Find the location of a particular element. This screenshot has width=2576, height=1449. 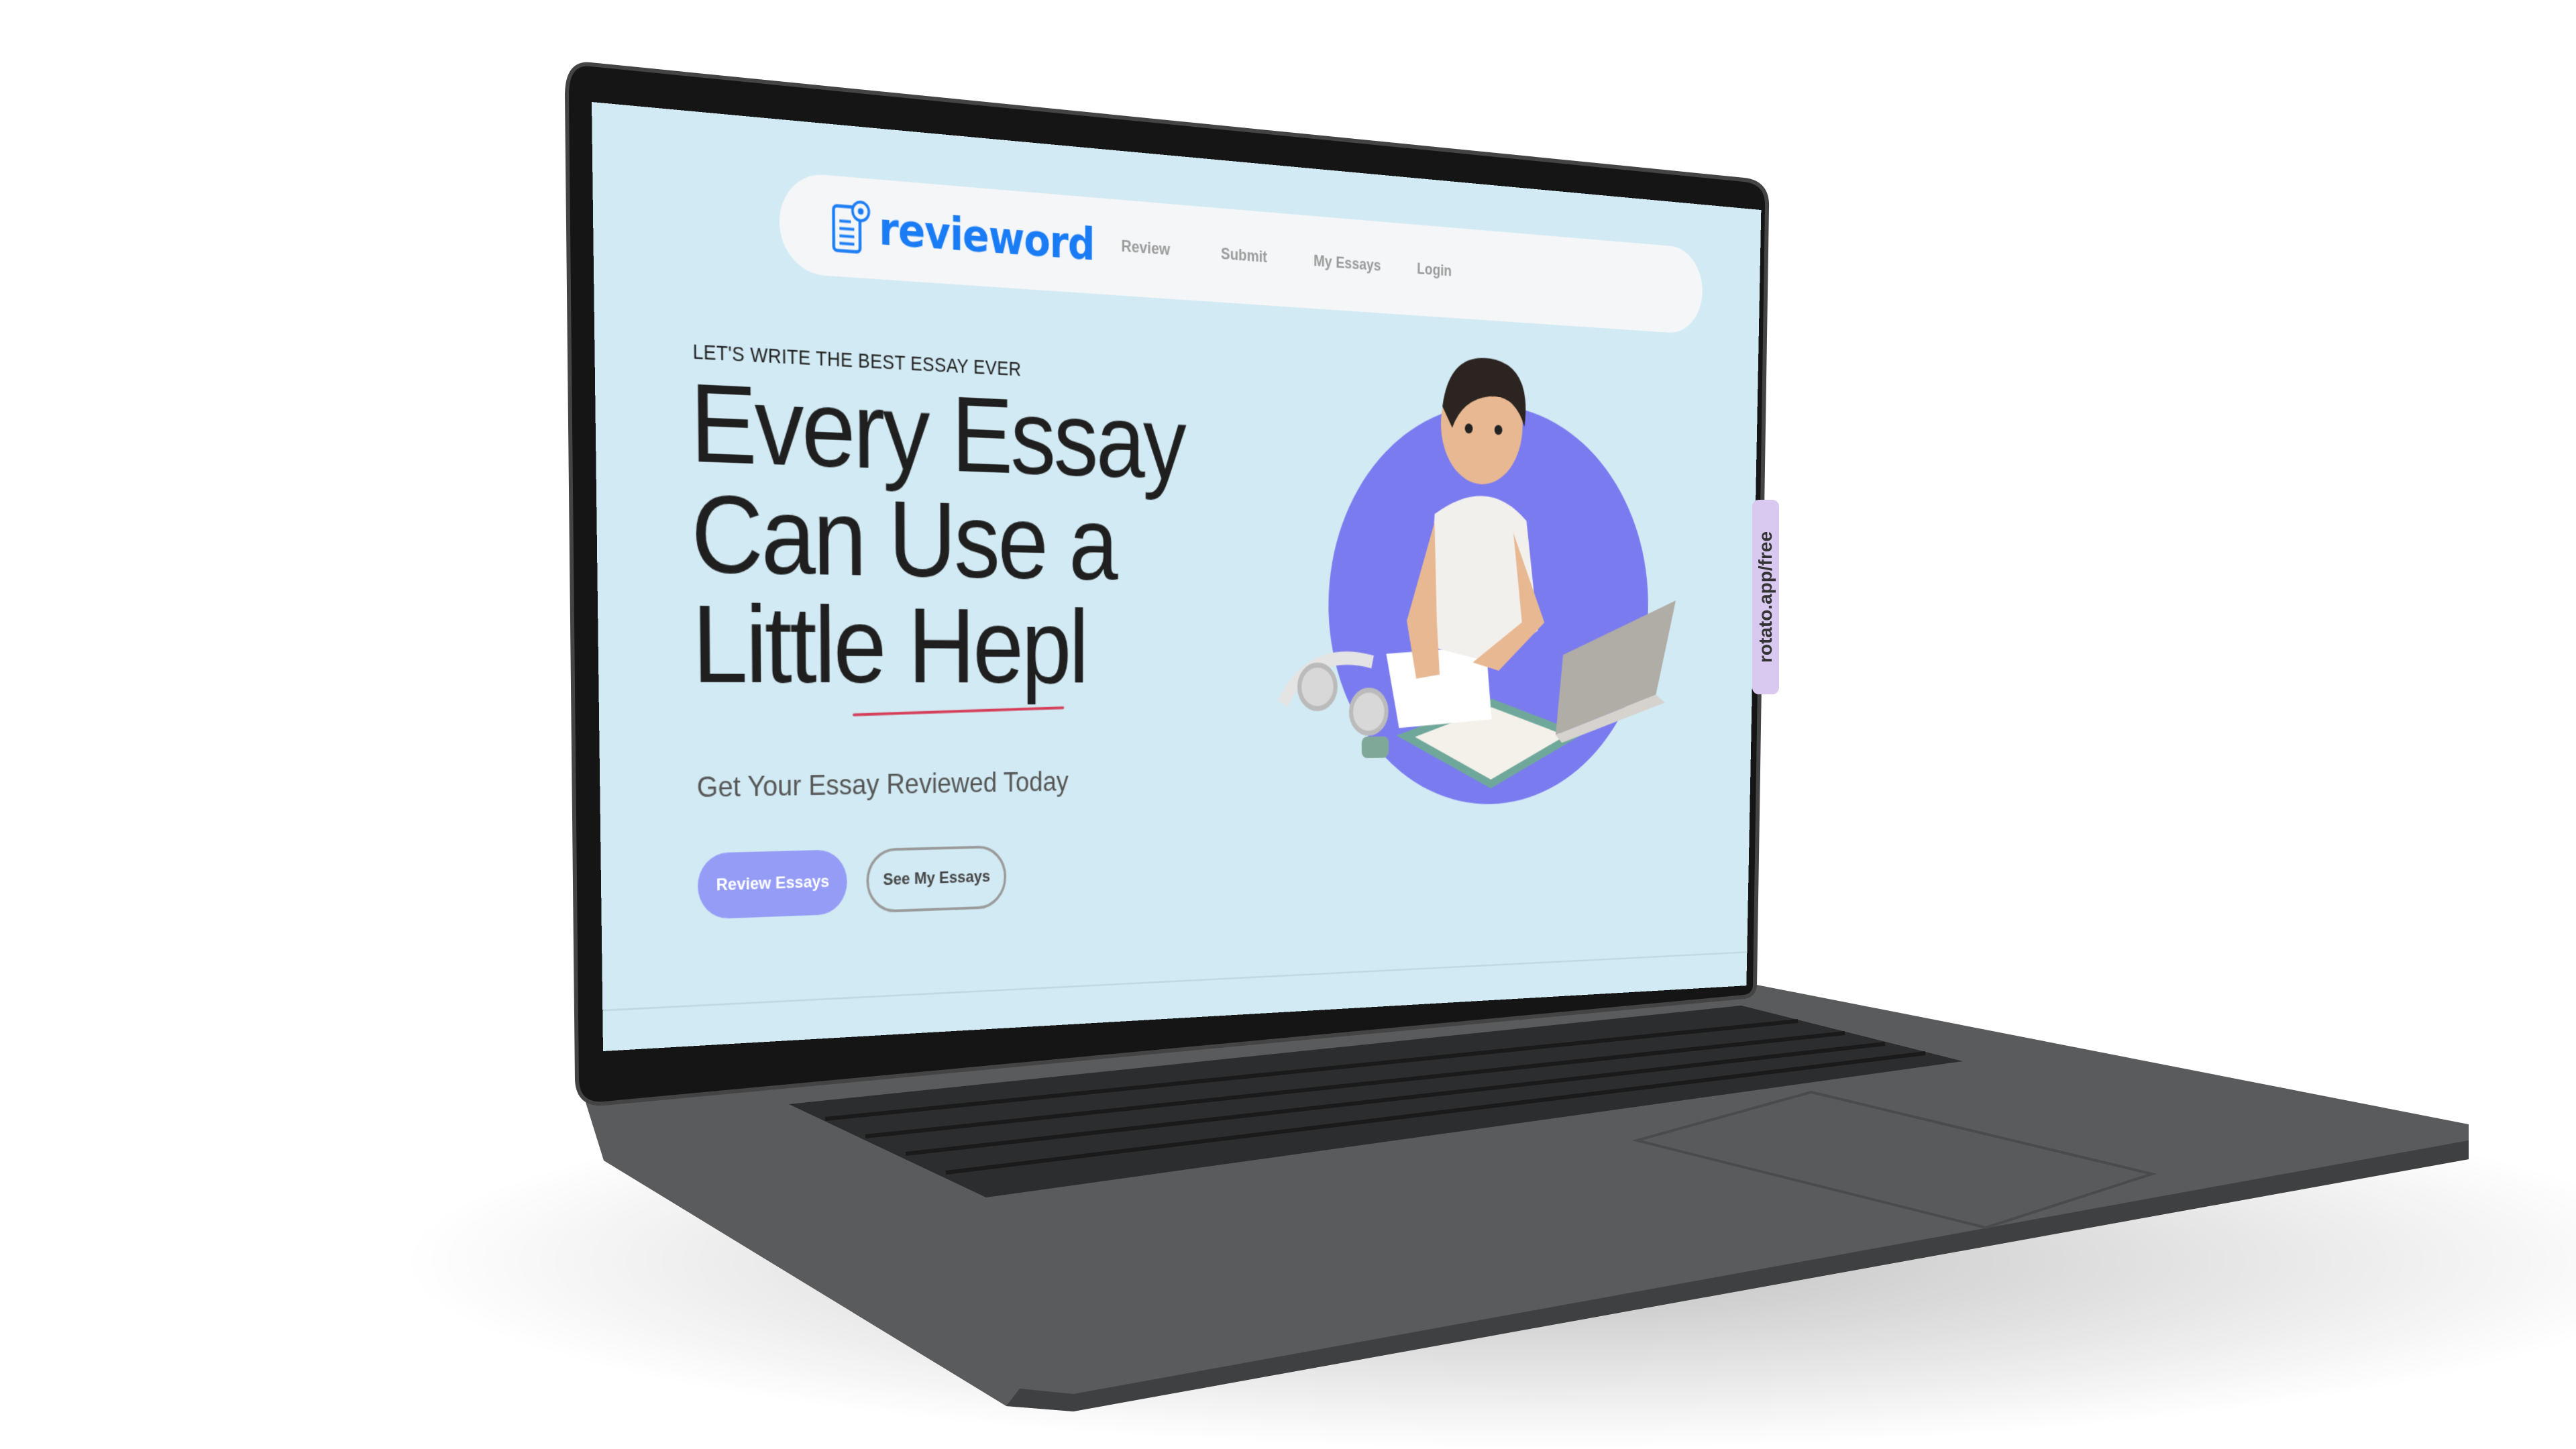

watermark-tab: rotato.app/free is located at coordinates (1765, 597).